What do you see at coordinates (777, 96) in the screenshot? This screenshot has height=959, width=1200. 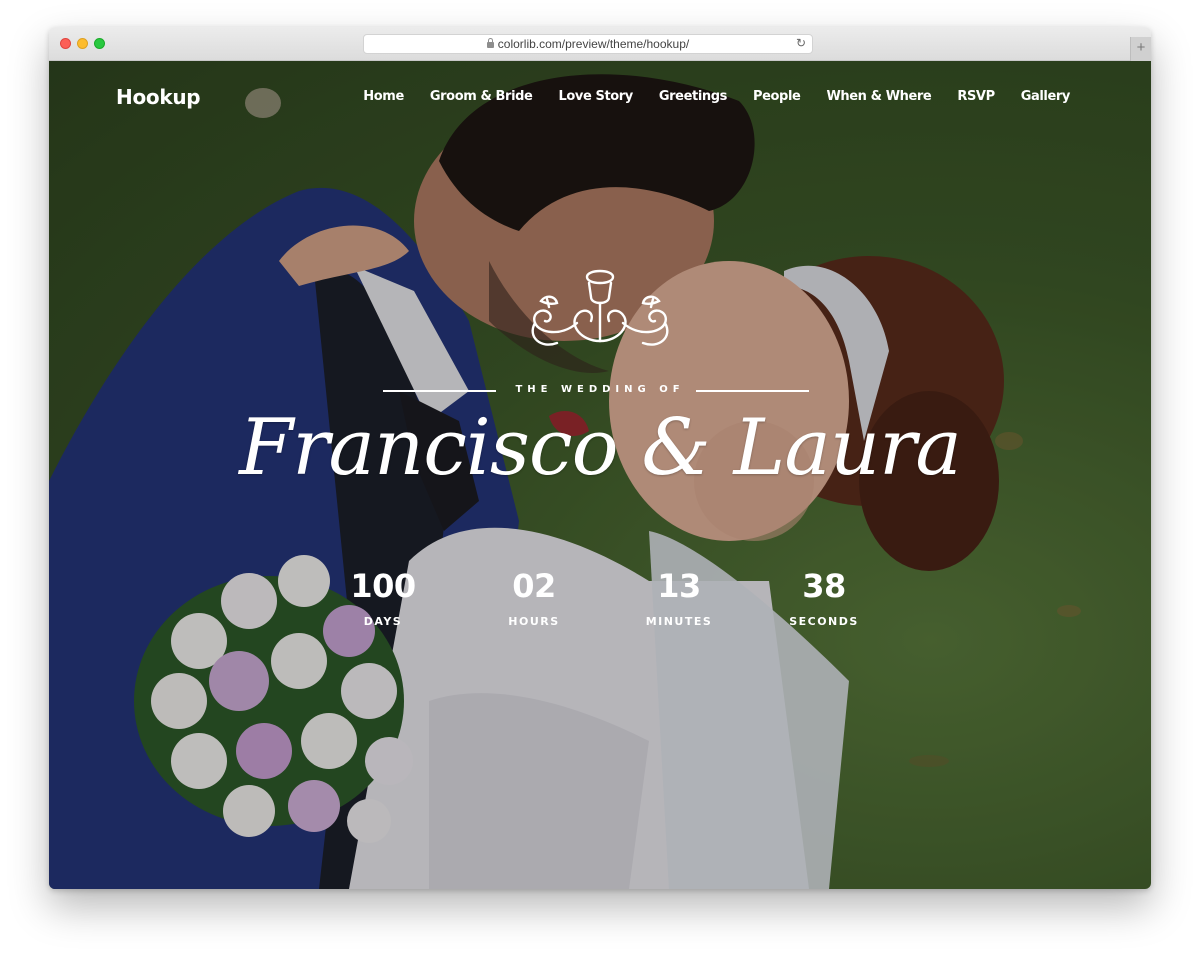 I see `nav-people: People` at bounding box center [777, 96].